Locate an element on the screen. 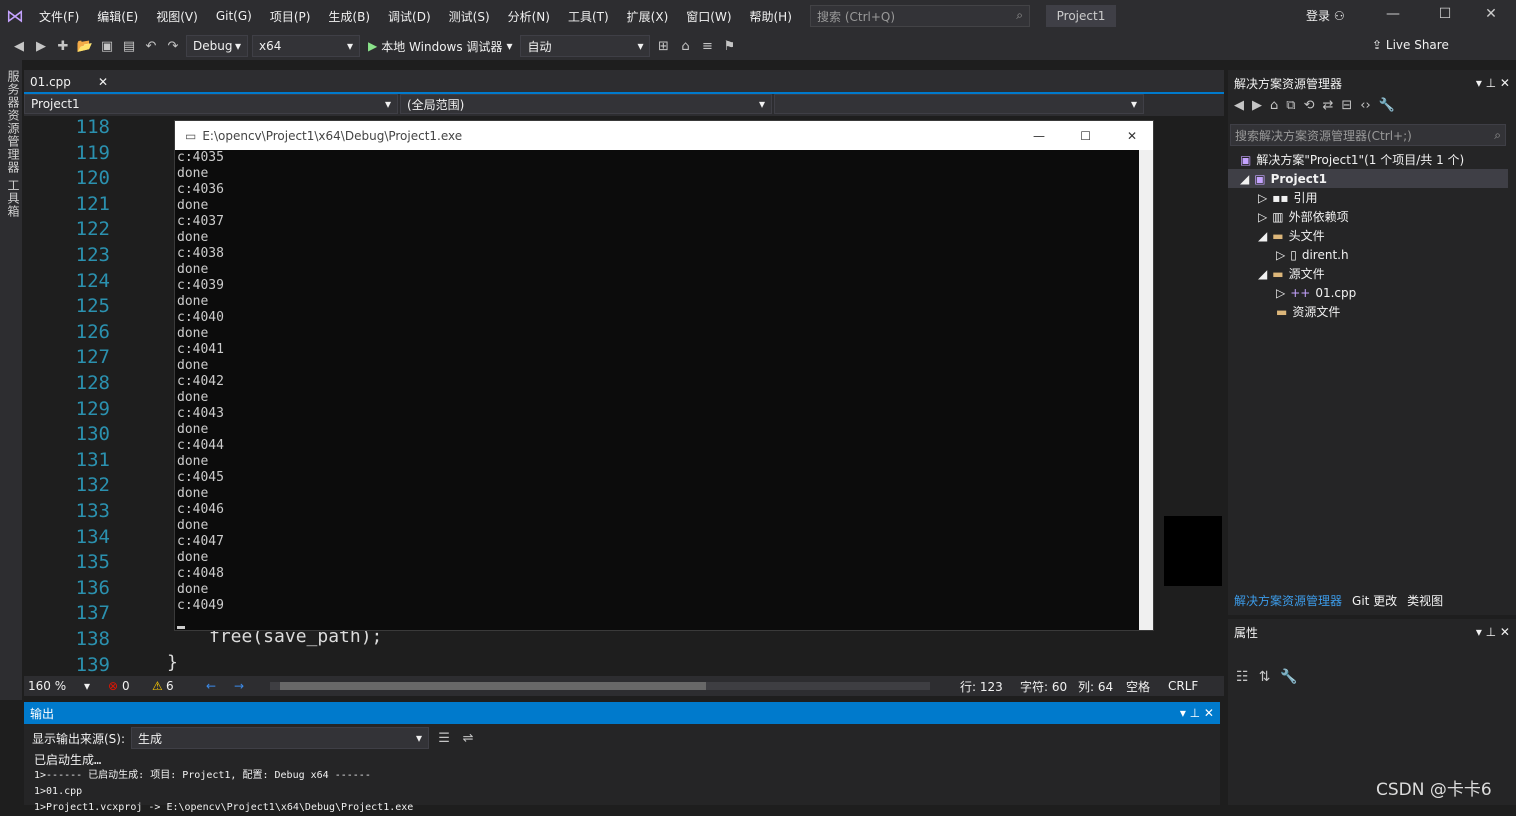  line-ending: CRLF is located at coordinates (1183, 686).